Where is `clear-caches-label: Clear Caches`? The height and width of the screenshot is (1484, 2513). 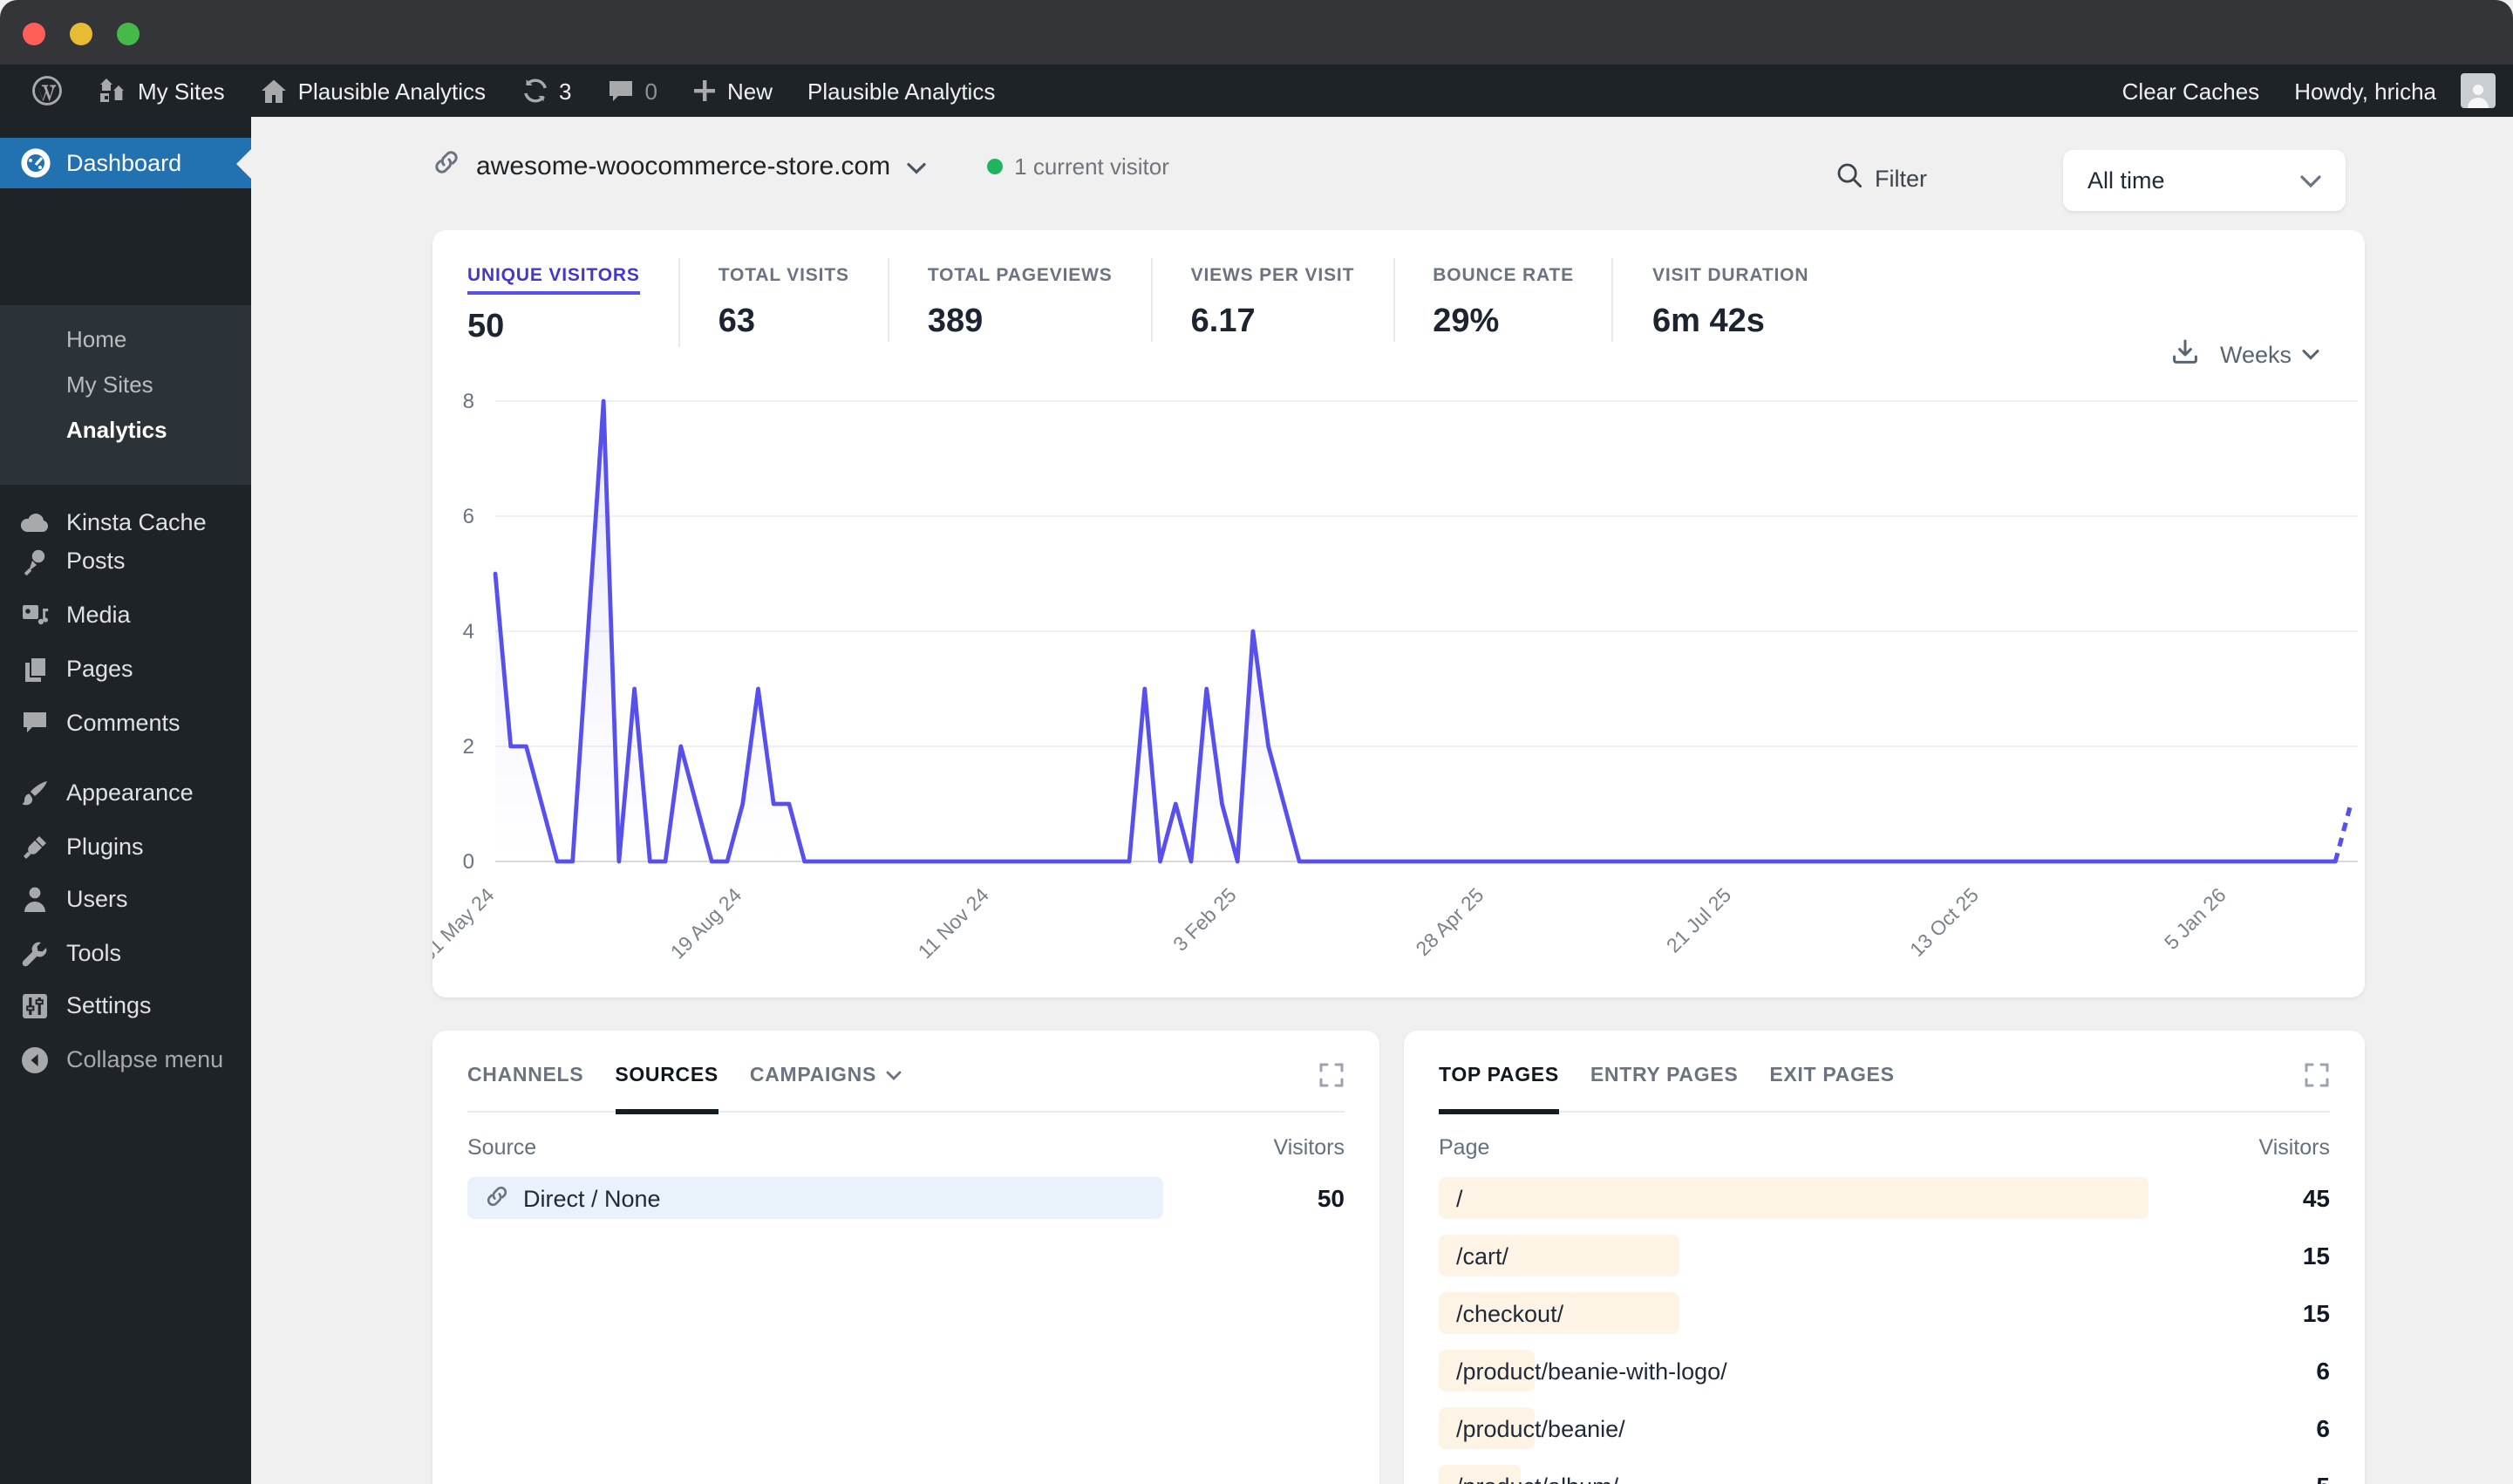
clear-caches-label: Clear Caches is located at coordinates (2190, 91).